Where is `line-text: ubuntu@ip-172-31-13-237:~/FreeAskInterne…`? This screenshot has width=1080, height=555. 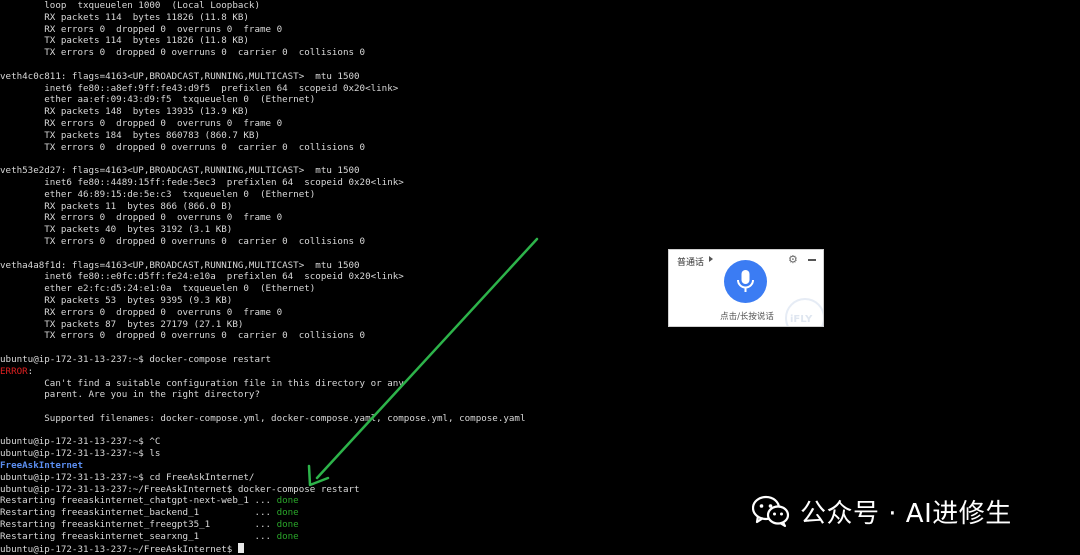 line-text: ubuntu@ip-172-31-13-237:~/FreeAskInterne… is located at coordinates (119, 549).